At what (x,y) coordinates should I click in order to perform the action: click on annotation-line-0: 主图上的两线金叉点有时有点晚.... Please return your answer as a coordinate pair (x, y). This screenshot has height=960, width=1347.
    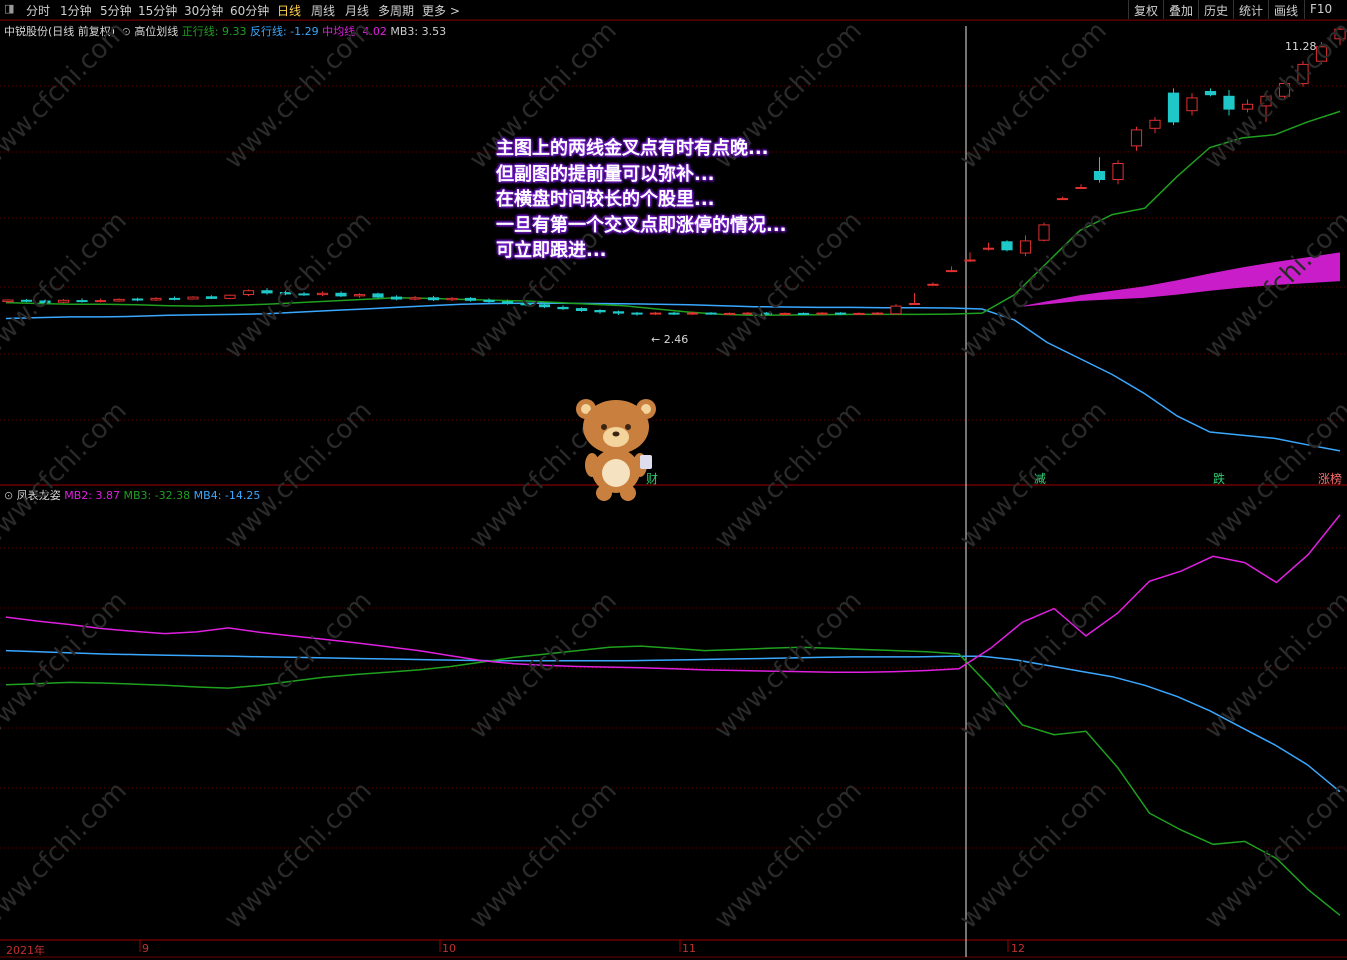
    Looking at the image, I should click on (632, 148).